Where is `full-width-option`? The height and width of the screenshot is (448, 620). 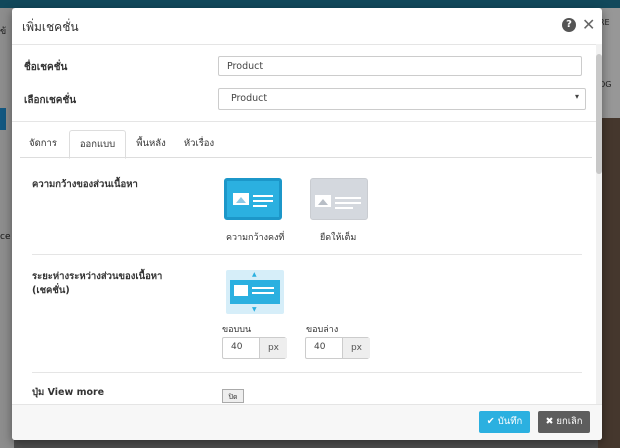
full-width-option is located at coordinates (339, 199).